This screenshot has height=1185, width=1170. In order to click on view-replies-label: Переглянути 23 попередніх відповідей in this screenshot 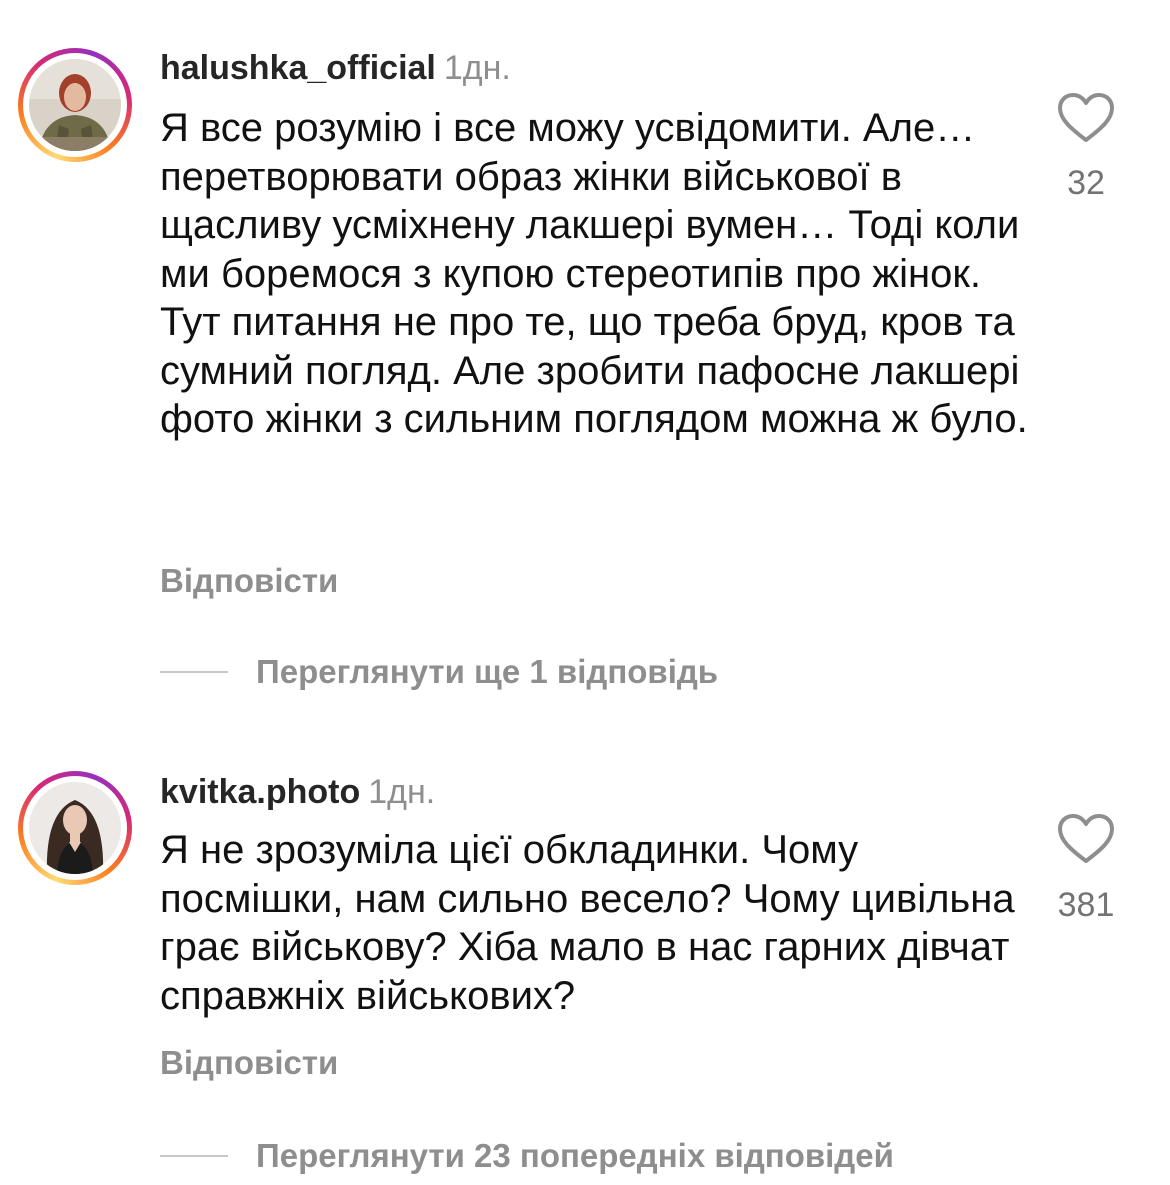, I will do `click(575, 1155)`.